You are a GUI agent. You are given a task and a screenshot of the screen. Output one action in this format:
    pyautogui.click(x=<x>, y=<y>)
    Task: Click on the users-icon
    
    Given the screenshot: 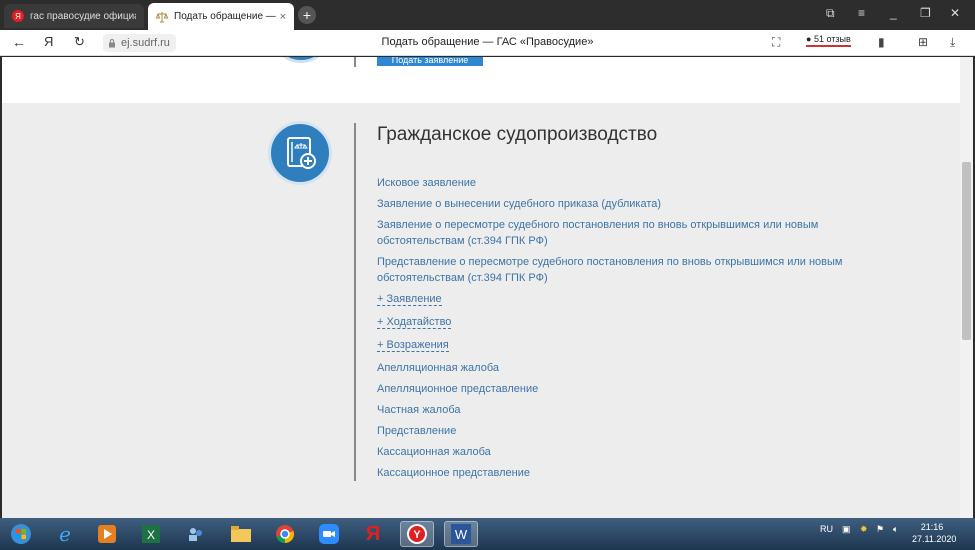 What is the action you would take?
    pyautogui.click(x=195, y=534)
    